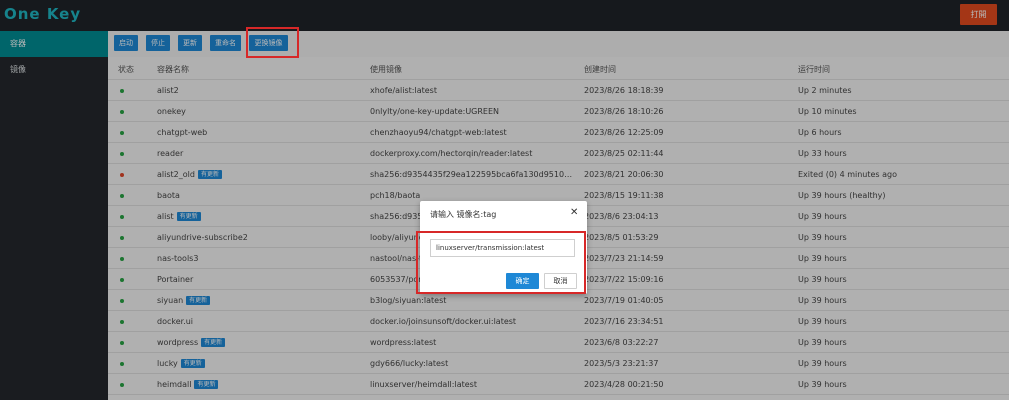  What do you see at coordinates (522, 281) in the screenshot?
I see `confirm-button: 确定` at bounding box center [522, 281].